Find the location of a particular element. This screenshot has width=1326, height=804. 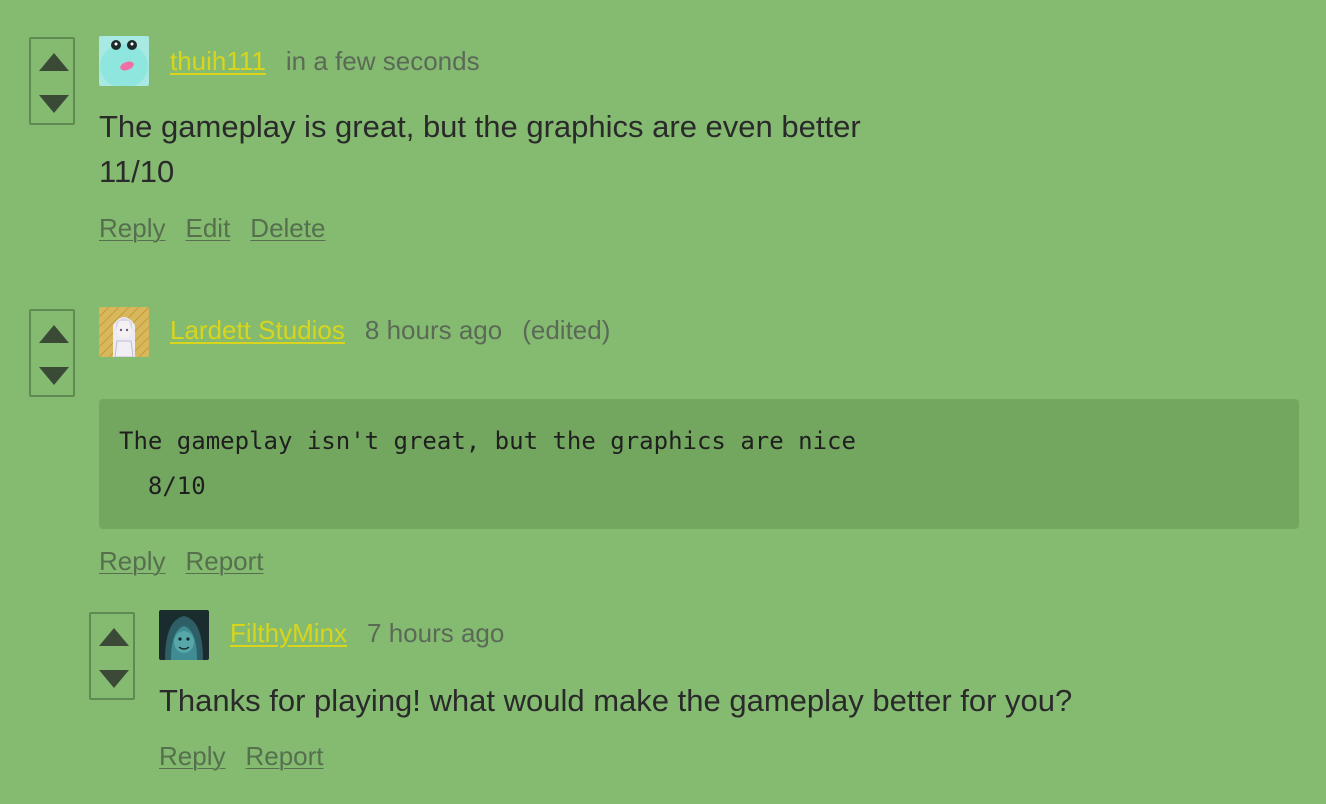

username-link: FilthyMinx is located at coordinates (288, 633).